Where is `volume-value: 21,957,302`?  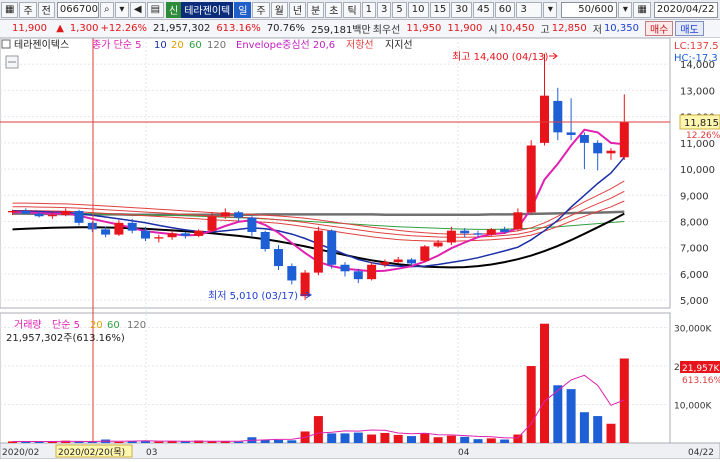 volume-value: 21,957,302 is located at coordinates (182, 28).